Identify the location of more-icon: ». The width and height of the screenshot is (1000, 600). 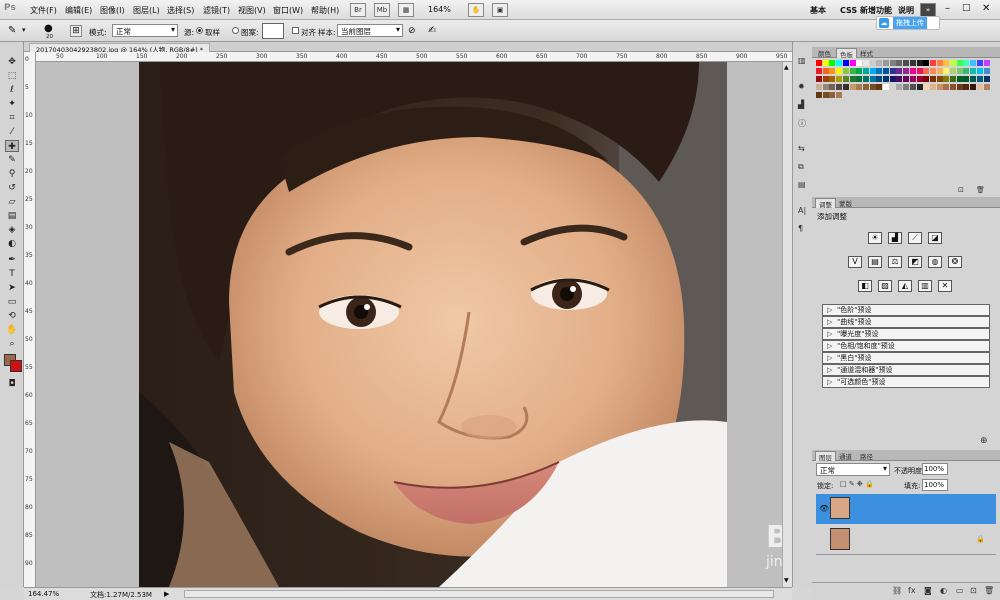
(928, 10).